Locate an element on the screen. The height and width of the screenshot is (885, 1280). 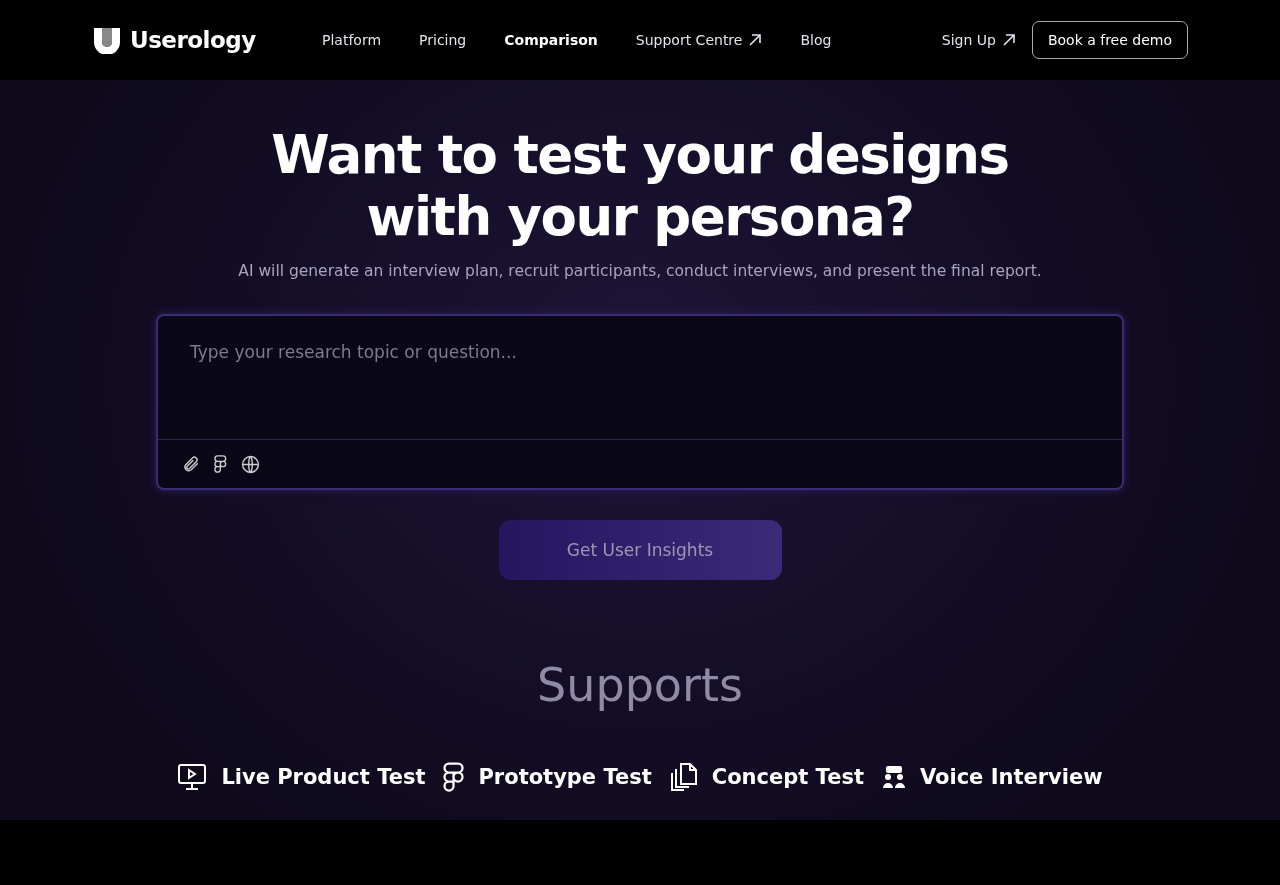
brand-name: Userology is located at coordinates (193, 40).